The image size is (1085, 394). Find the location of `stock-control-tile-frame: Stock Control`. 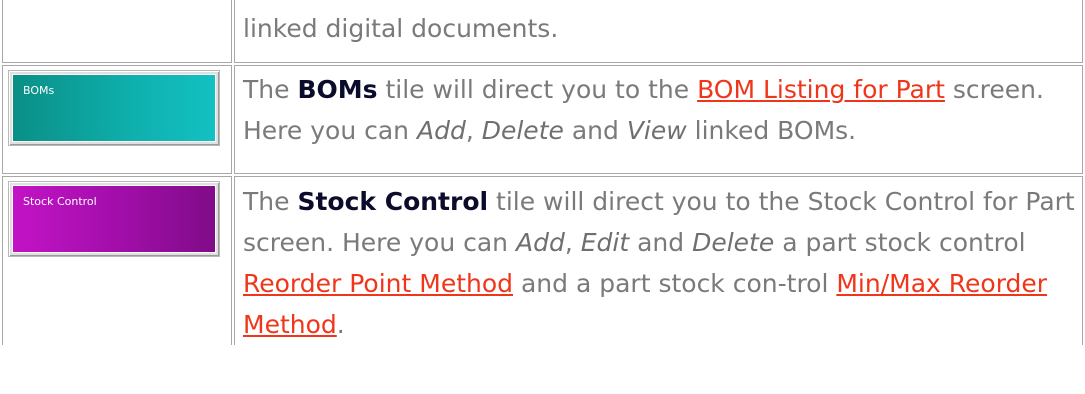

stock-control-tile-frame: Stock Control is located at coordinates (114, 219).